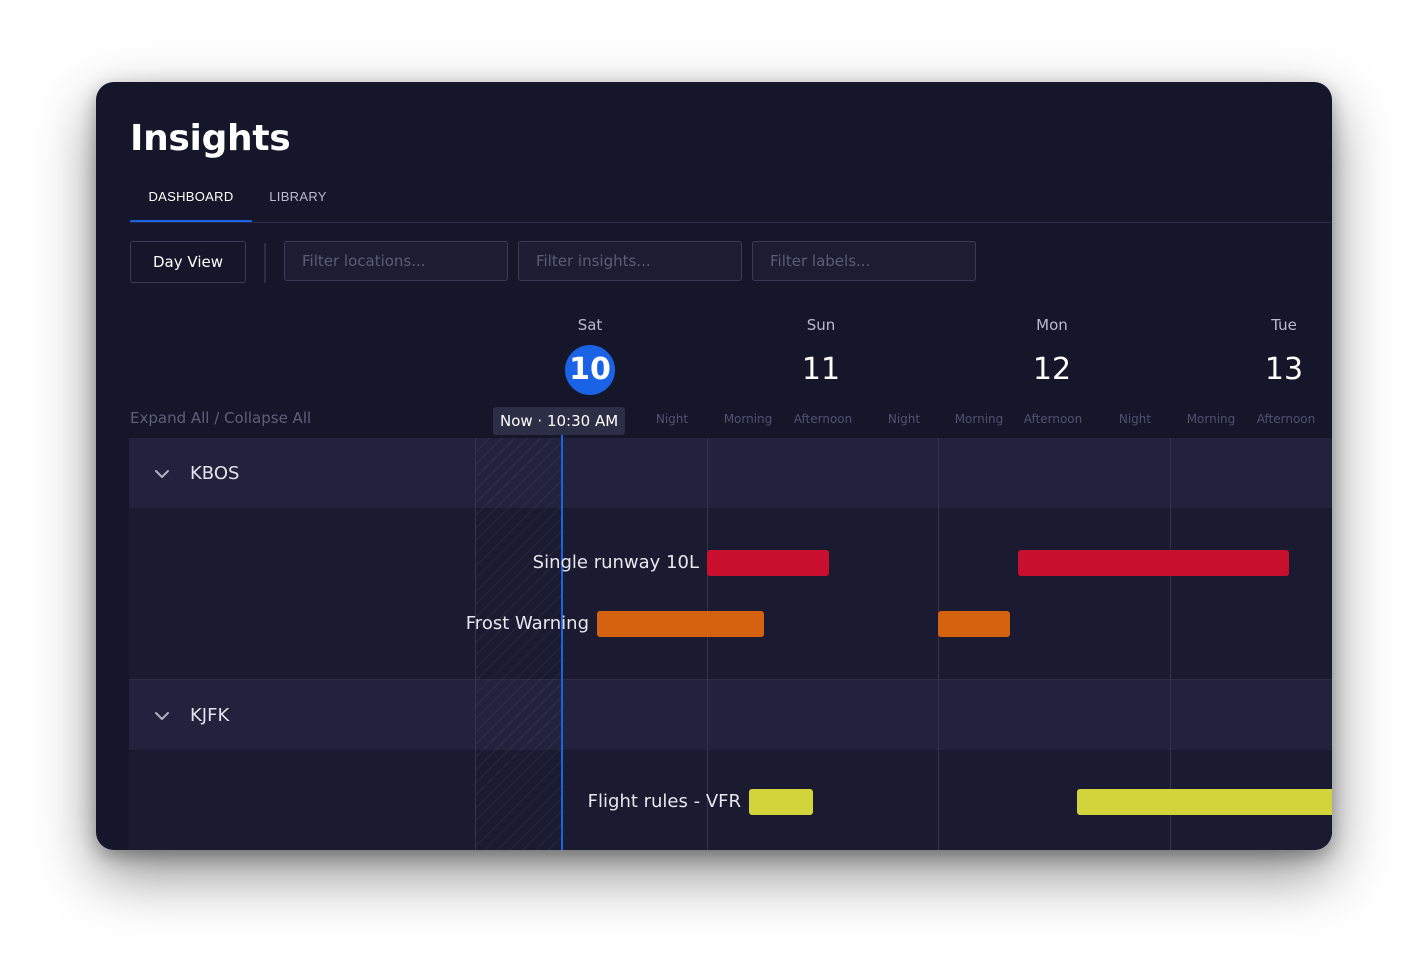  Describe the element at coordinates (730, 473) in the screenshot. I see `group-header-kbos: KBOS` at that location.